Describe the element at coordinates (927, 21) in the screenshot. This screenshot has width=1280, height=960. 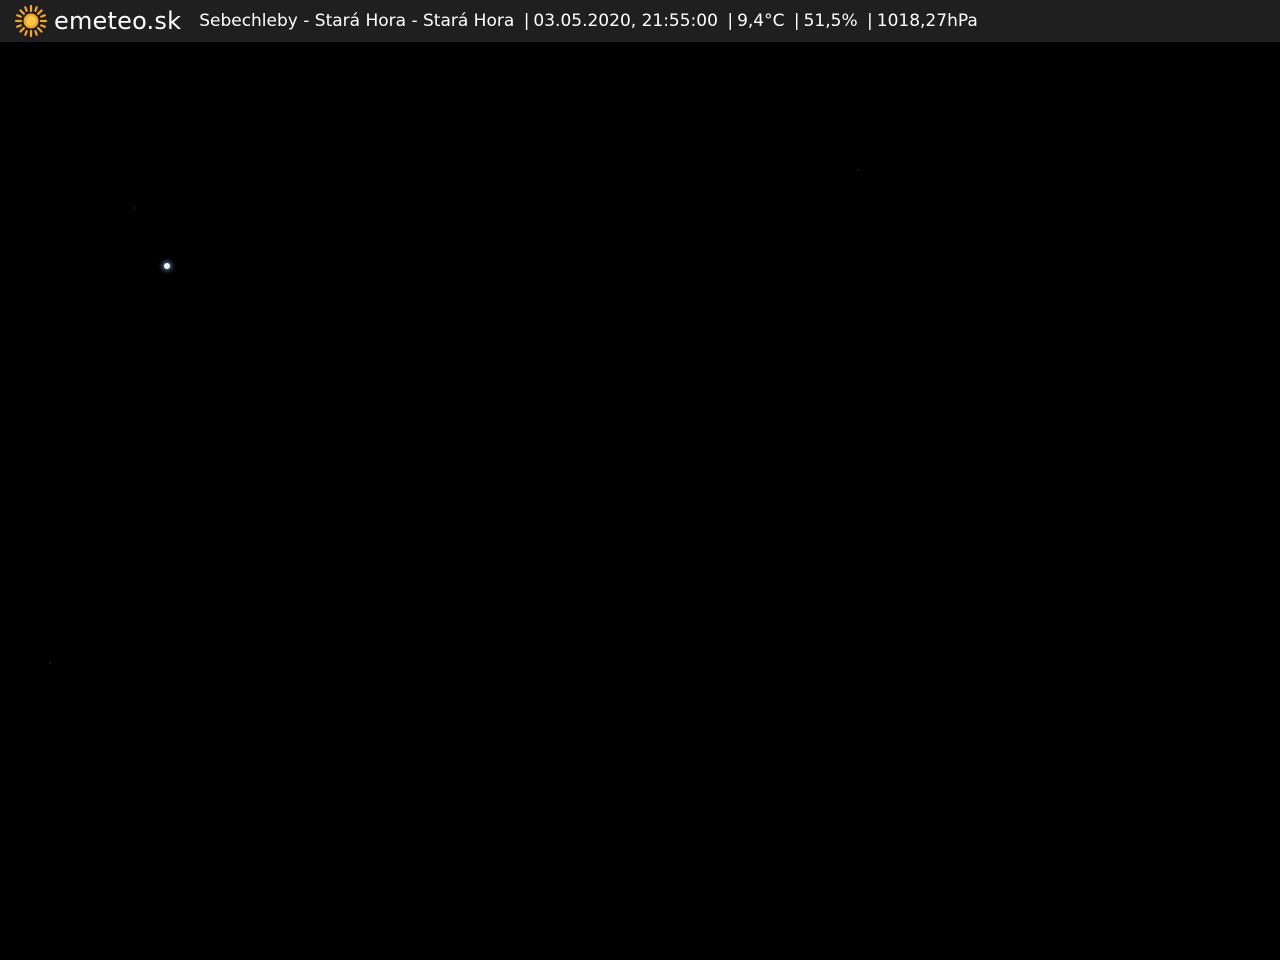
I see `pressure-value: 1018,27hPa` at that location.